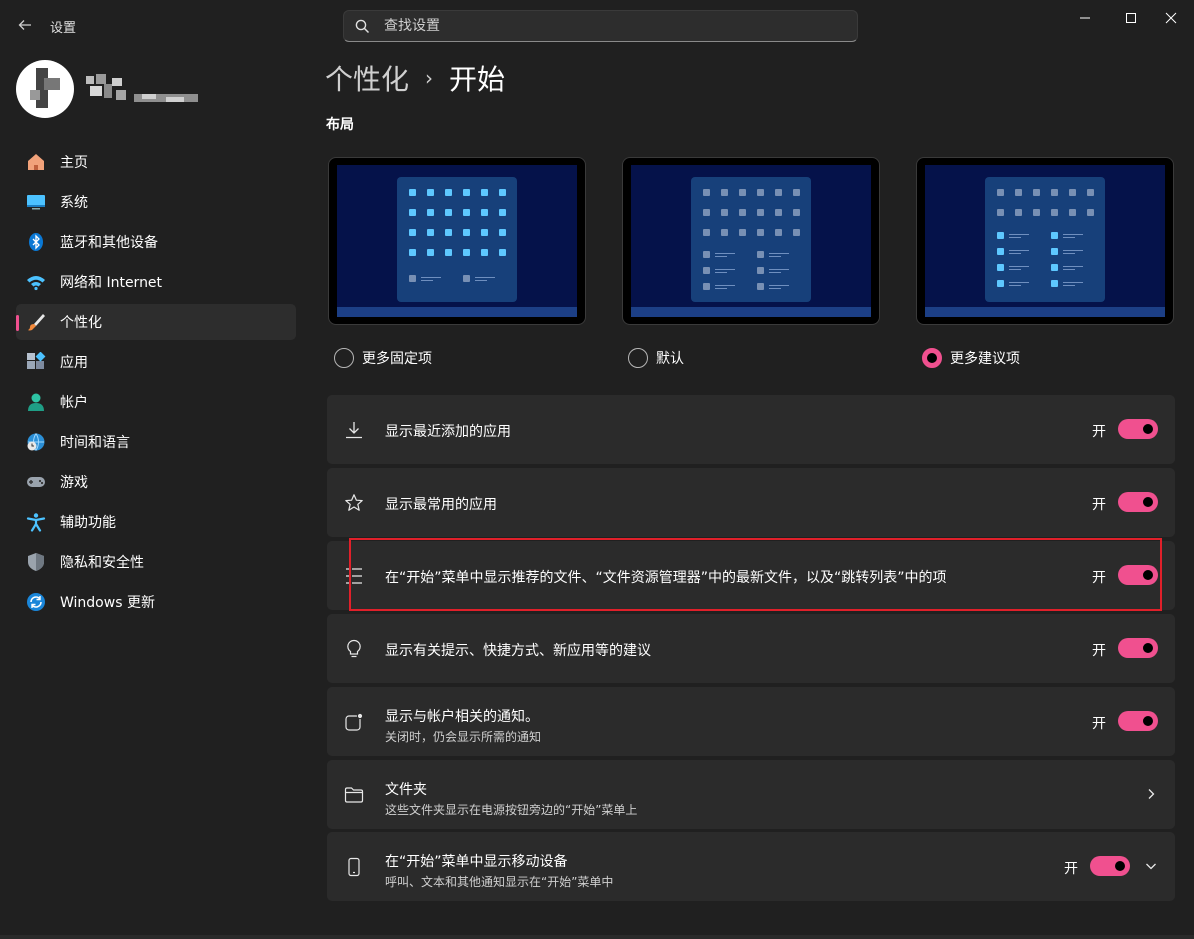 This screenshot has height=939, width=1194. I want to click on bluetooth-icon, so click(36, 242).